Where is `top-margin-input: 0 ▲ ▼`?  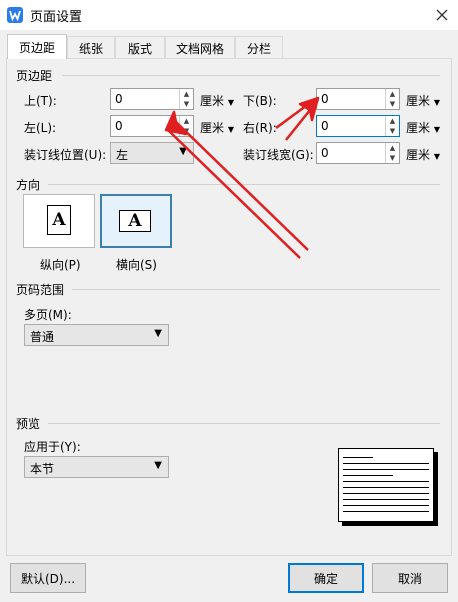
top-margin-input: 0 ▲ ▼ is located at coordinates (152, 99).